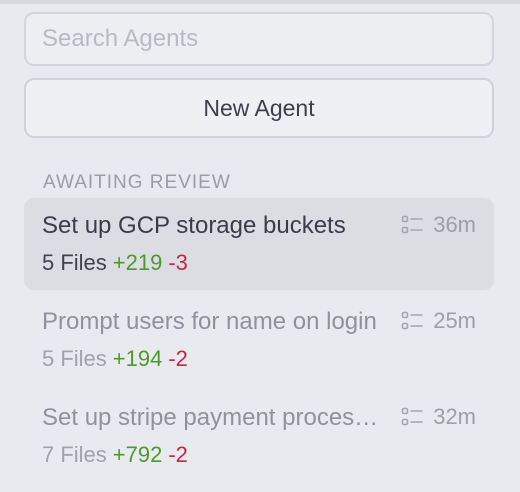 The height and width of the screenshot is (492, 520). I want to click on agent-time: 36m, so click(438, 225).